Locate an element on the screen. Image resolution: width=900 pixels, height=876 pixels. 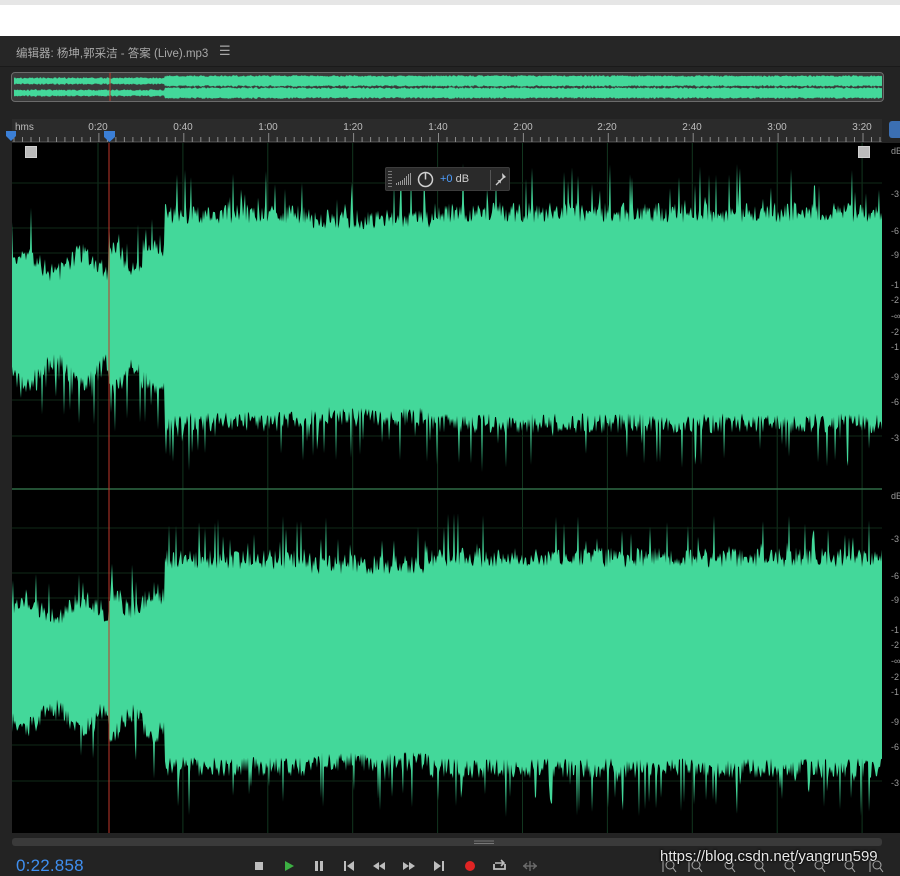
volume-unit: dB is located at coordinates (461, 179).